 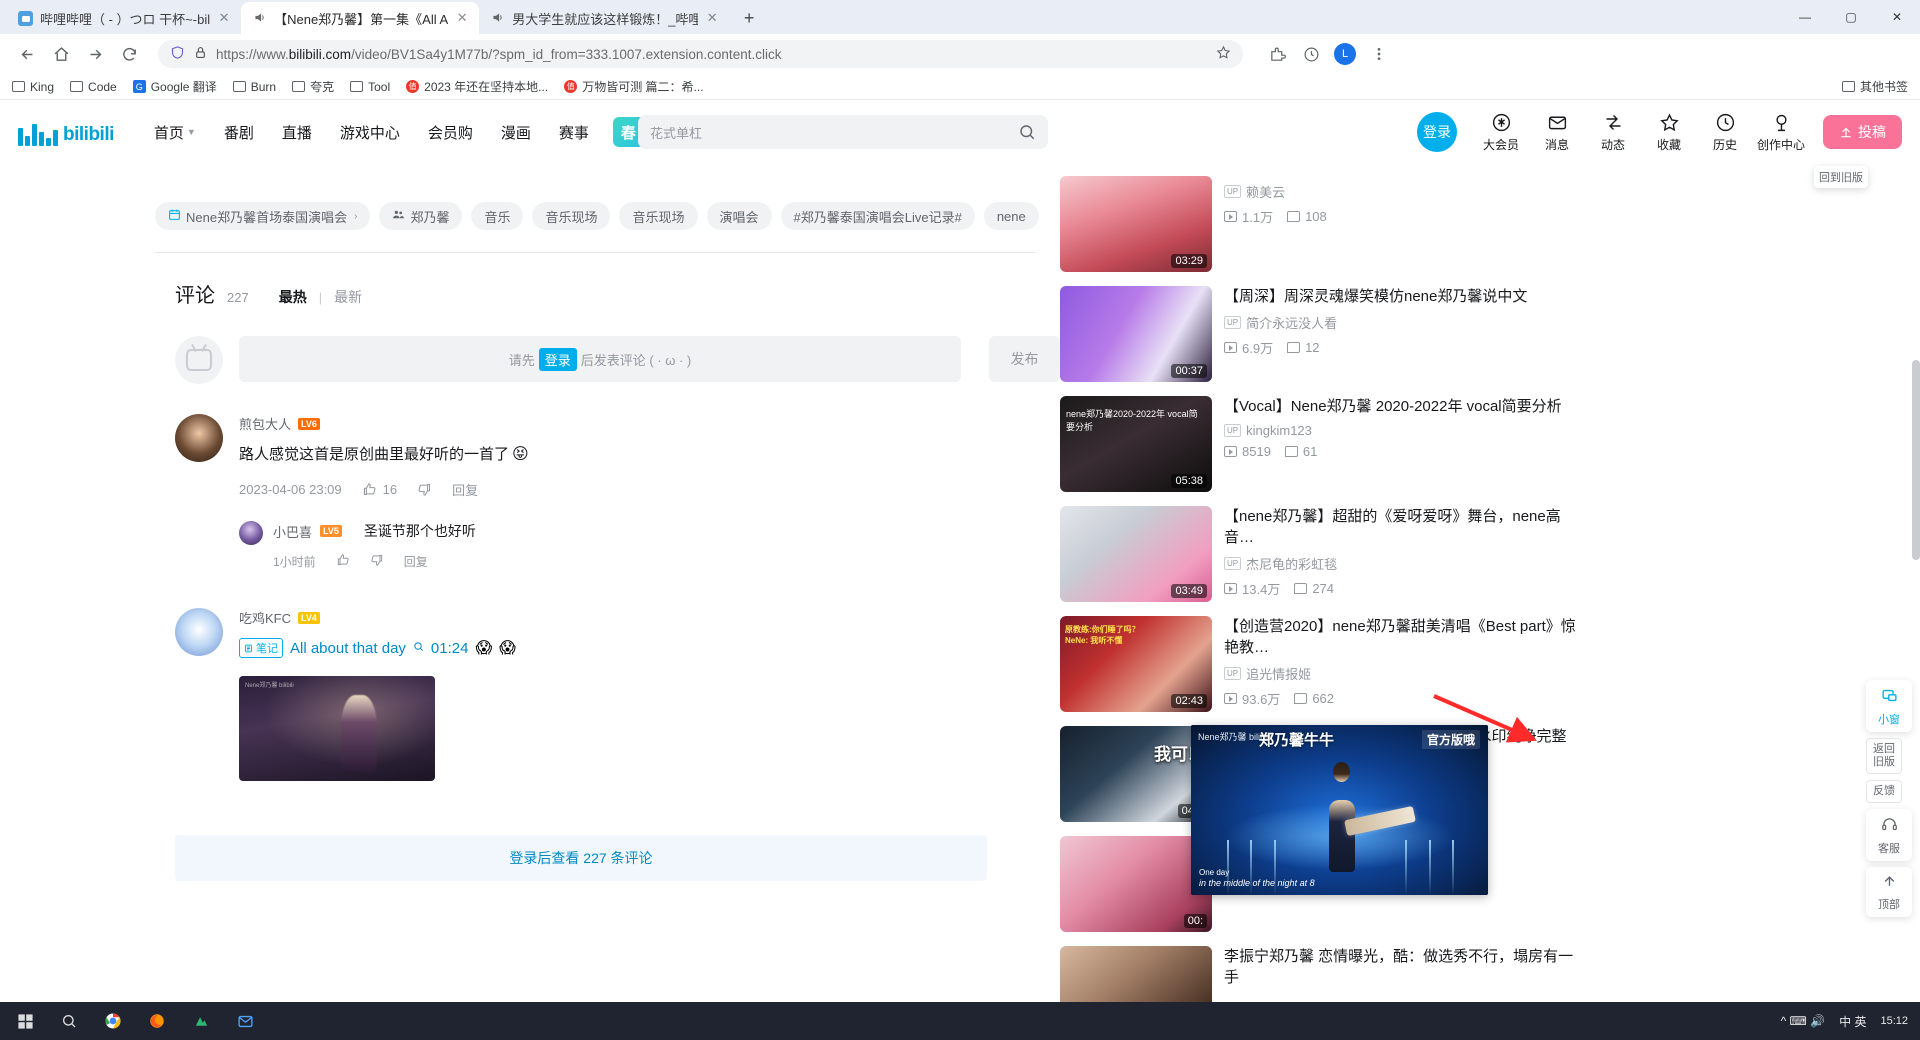 What do you see at coordinates (1402, 296) in the screenshot?
I see `video-title: 【周深】周深灵魂爆笑模仿nene郑乃馨说中文` at bounding box center [1402, 296].